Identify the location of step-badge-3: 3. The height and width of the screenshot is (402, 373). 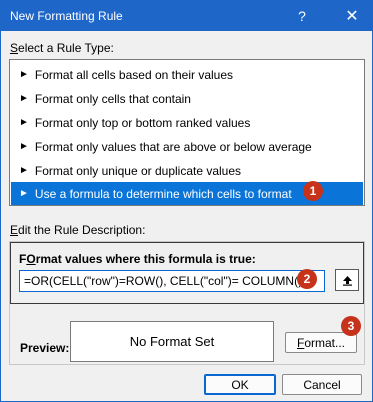
(351, 326).